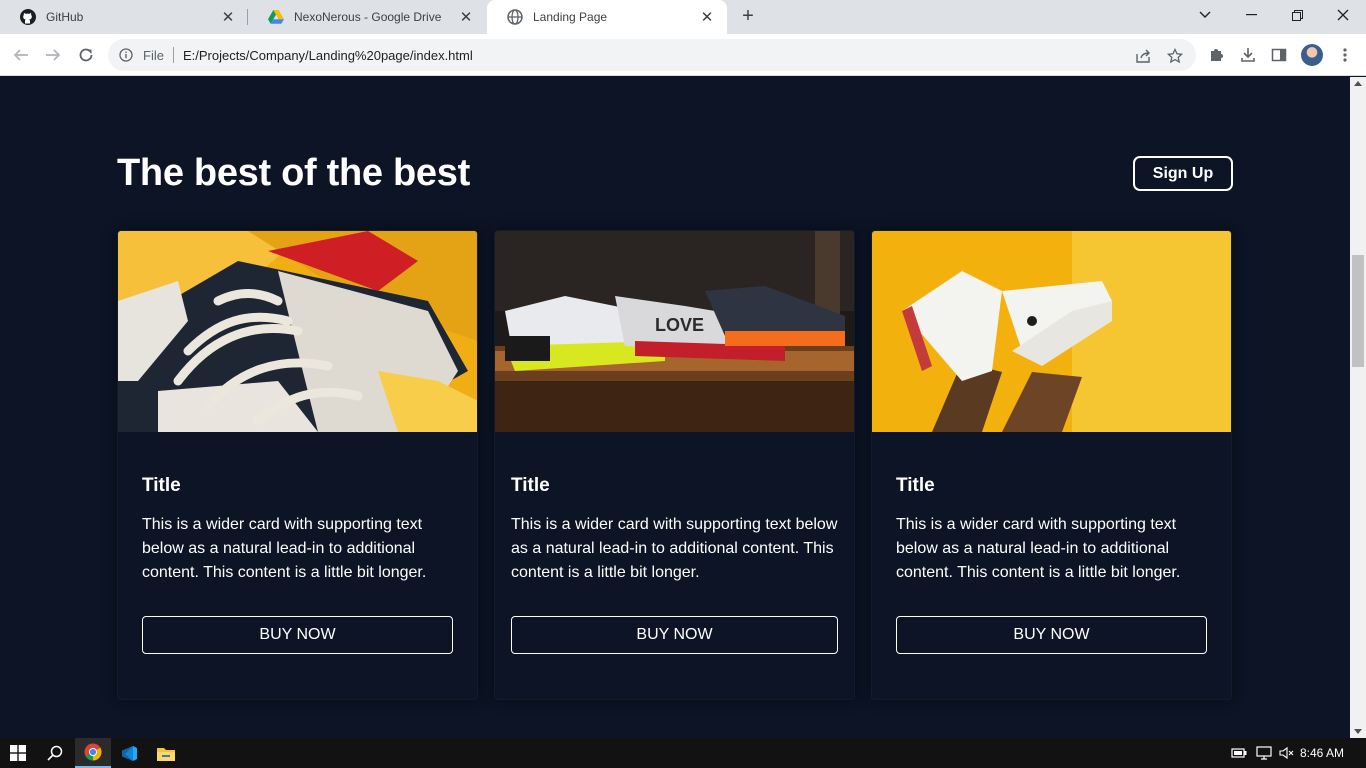  What do you see at coordinates (1239, 753) in the screenshot?
I see `battery-icon` at bounding box center [1239, 753].